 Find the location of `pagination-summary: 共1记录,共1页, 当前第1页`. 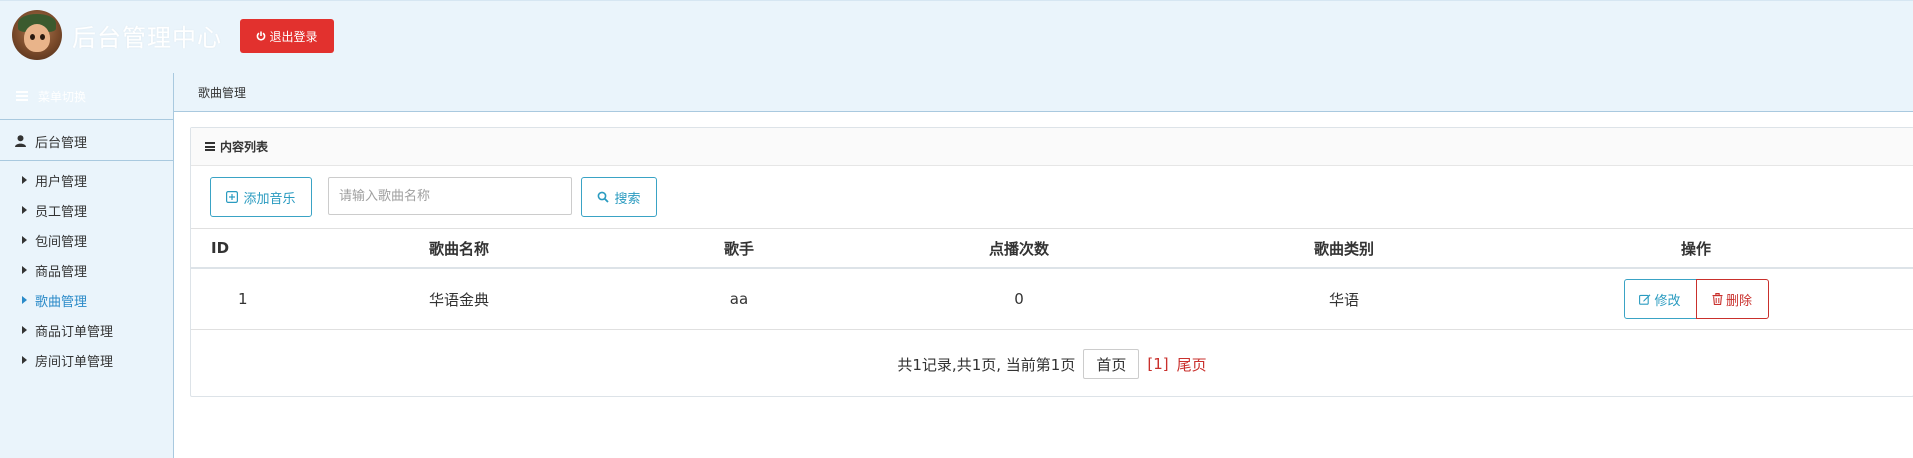

pagination-summary: 共1记录,共1页, 当前第1页 is located at coordinates (986, 364).